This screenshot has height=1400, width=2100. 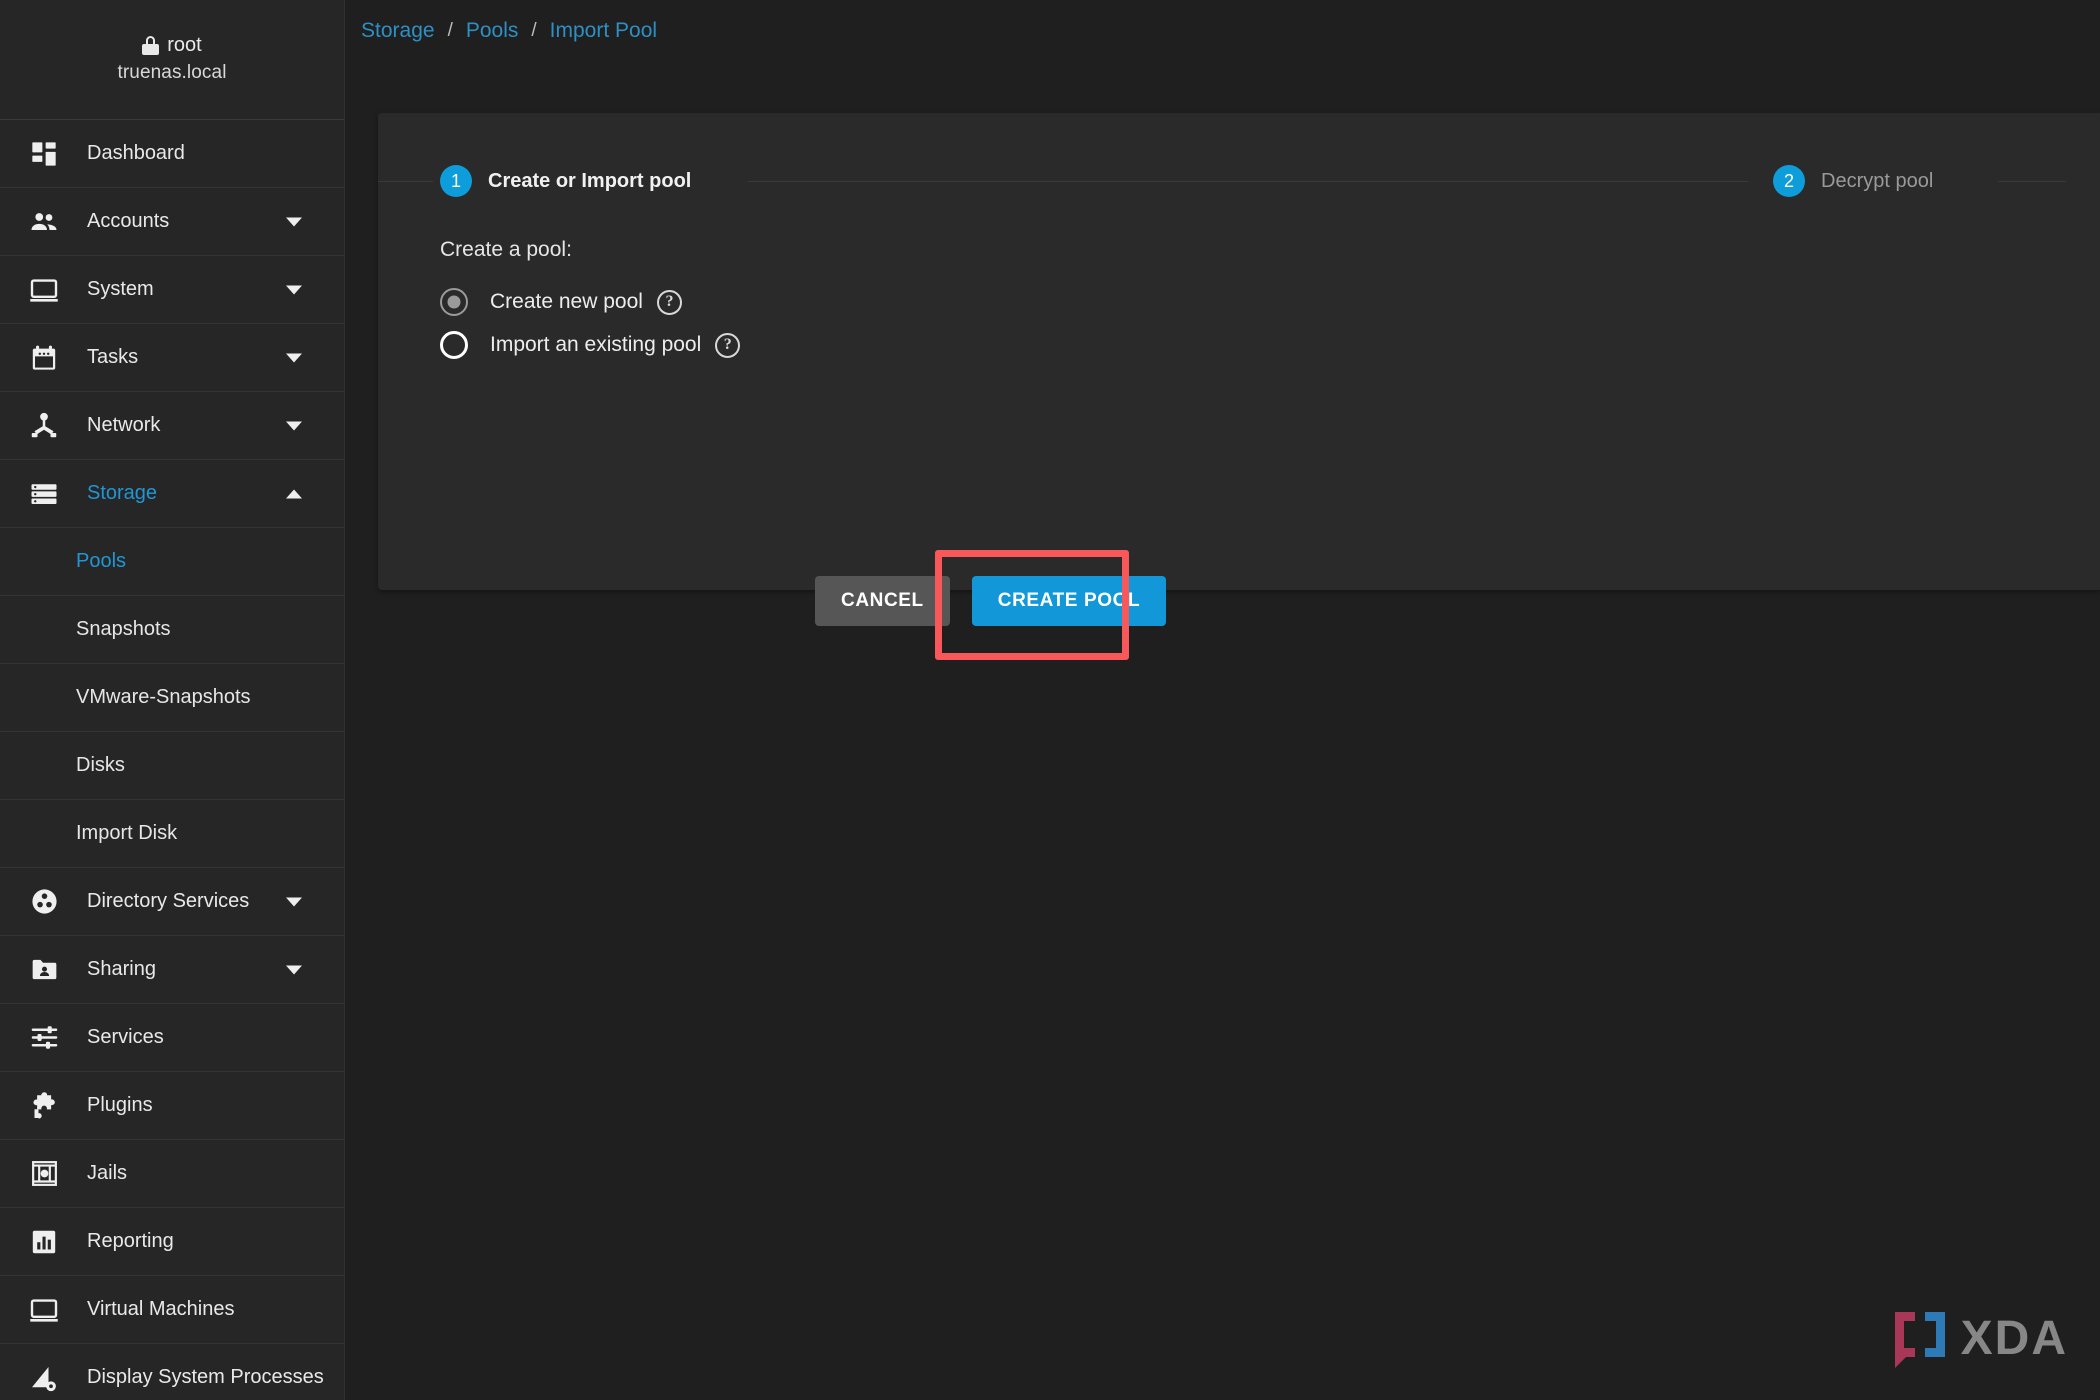 I want to click on xda-wordmark: XDA, so click(x=2014, y=1338).